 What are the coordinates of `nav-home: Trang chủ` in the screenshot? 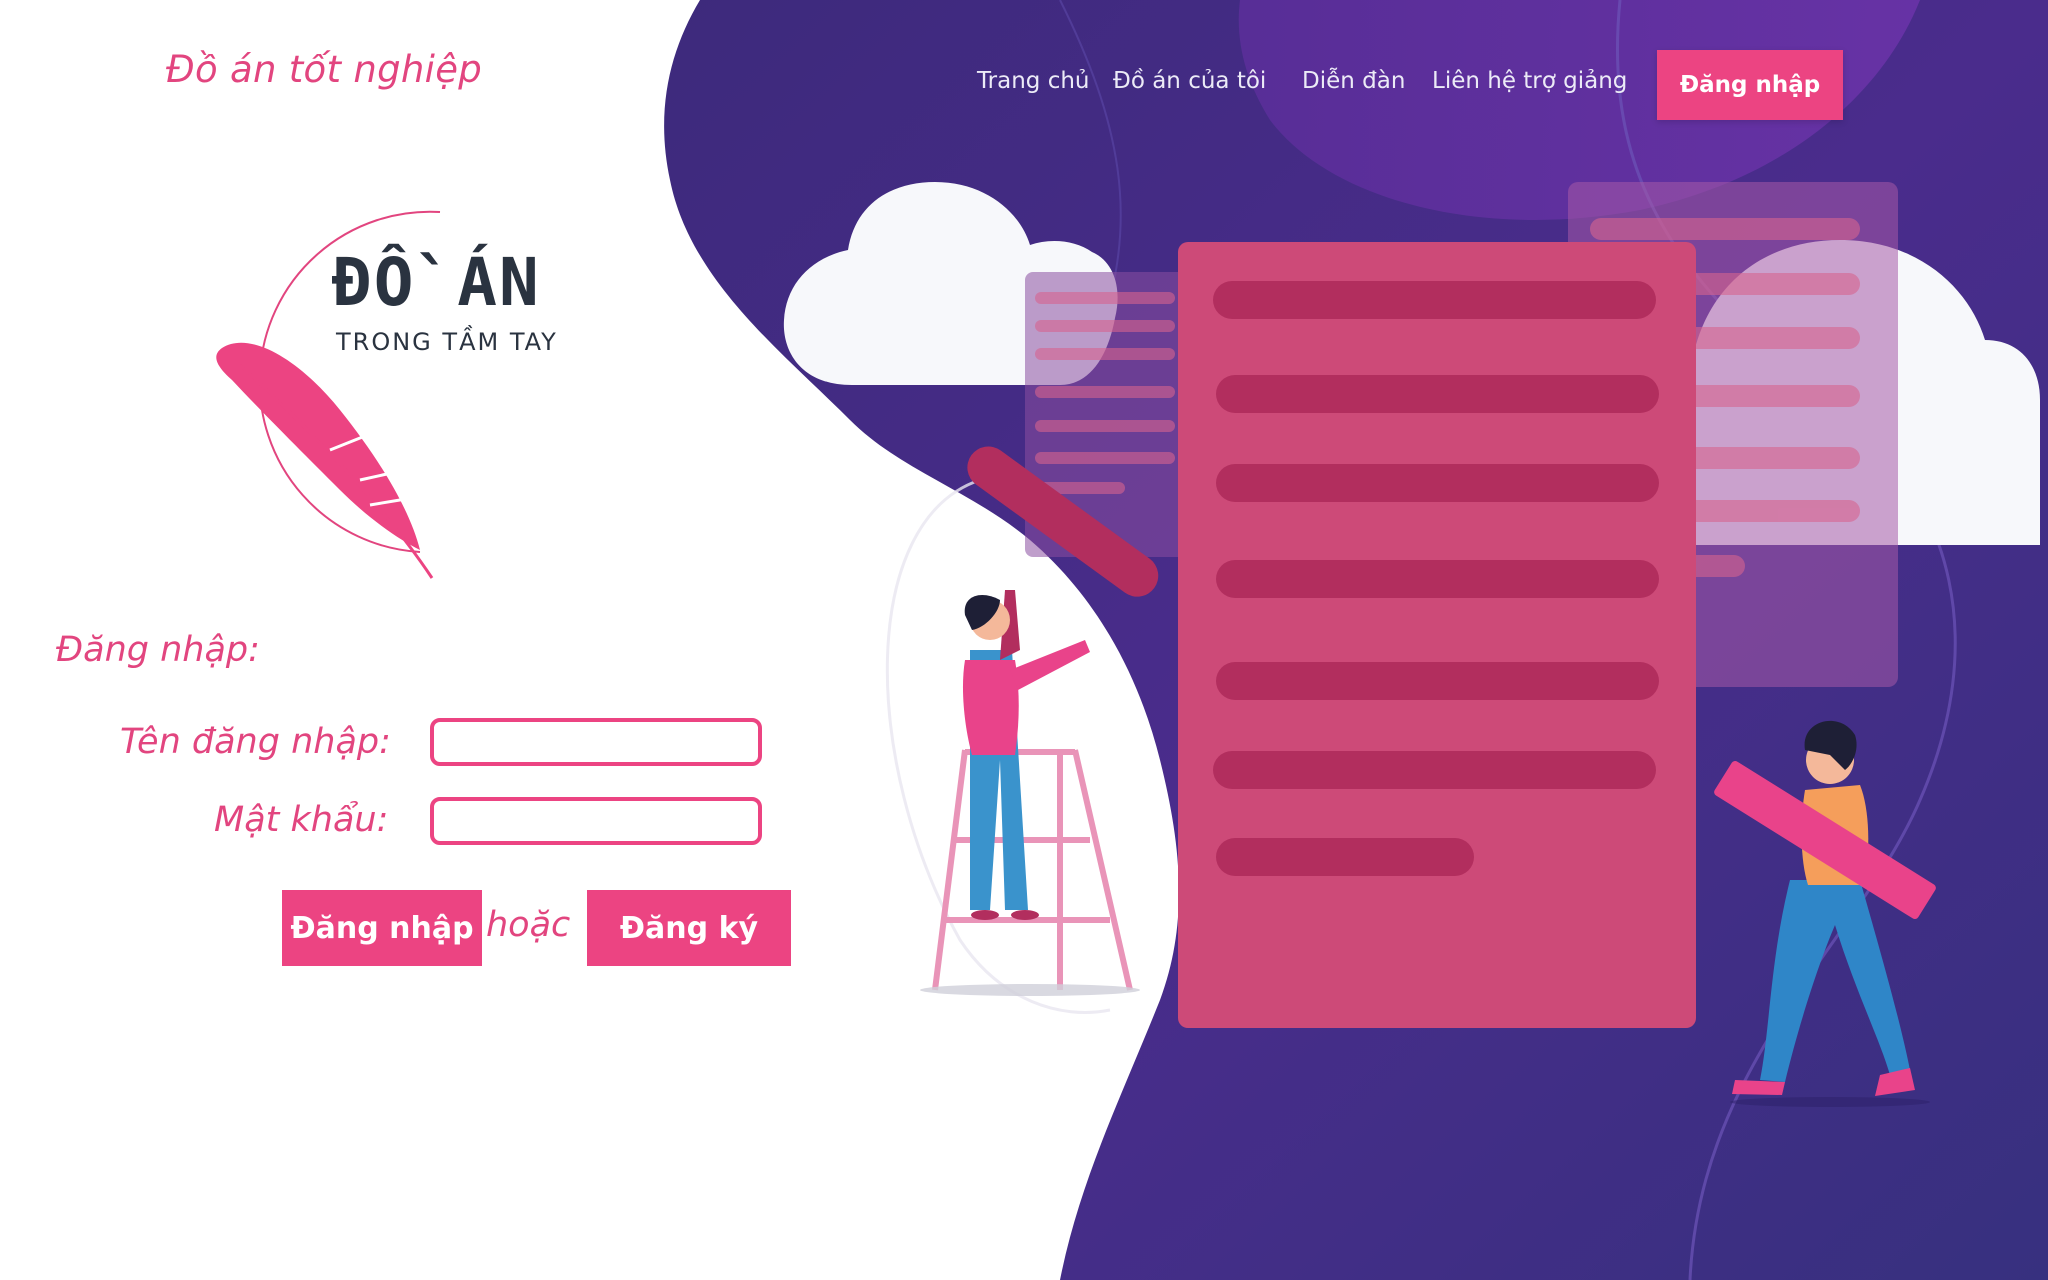 It's located at (1033, 81).